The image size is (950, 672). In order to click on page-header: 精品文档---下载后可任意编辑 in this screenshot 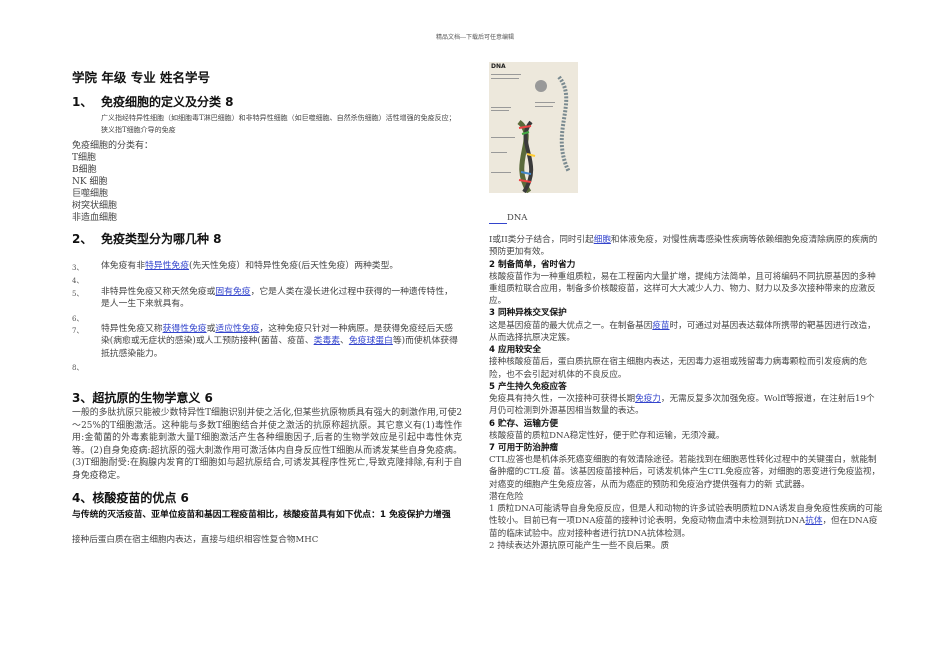, I will do `click(475, 37)`.